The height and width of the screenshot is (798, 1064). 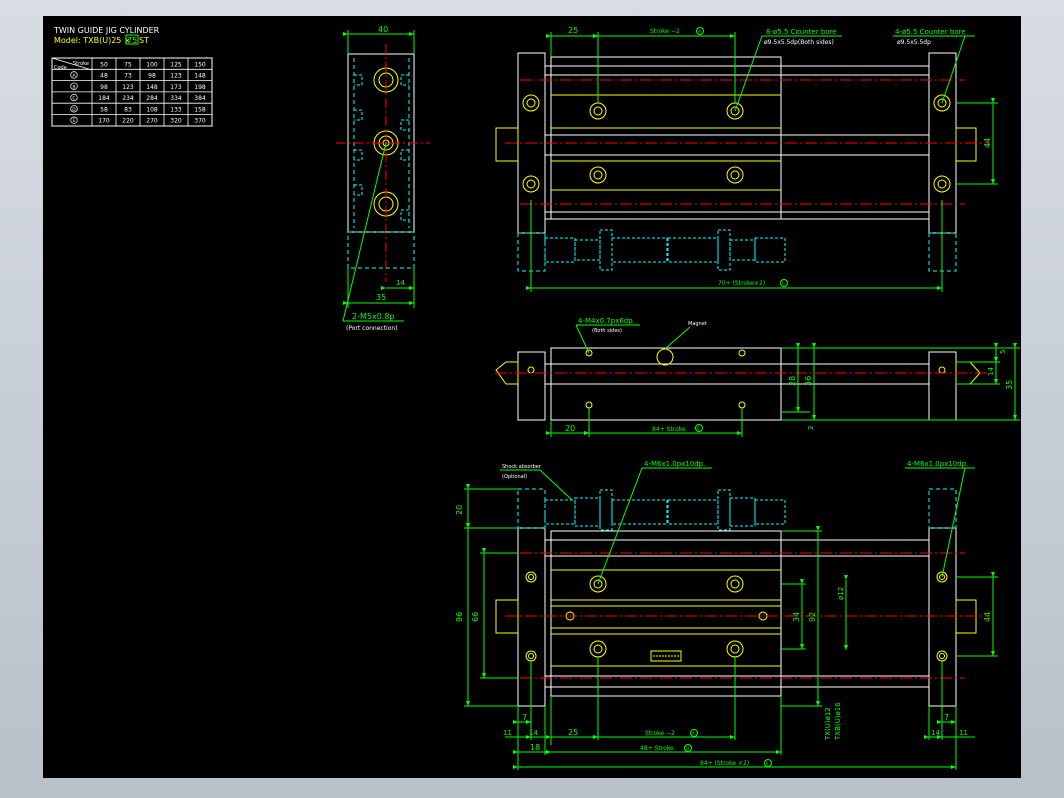 What do you see at coordinates (573, 732) in the screenshot?
I see `bottom-dim-25: 25` at bounding box center [573, 732].